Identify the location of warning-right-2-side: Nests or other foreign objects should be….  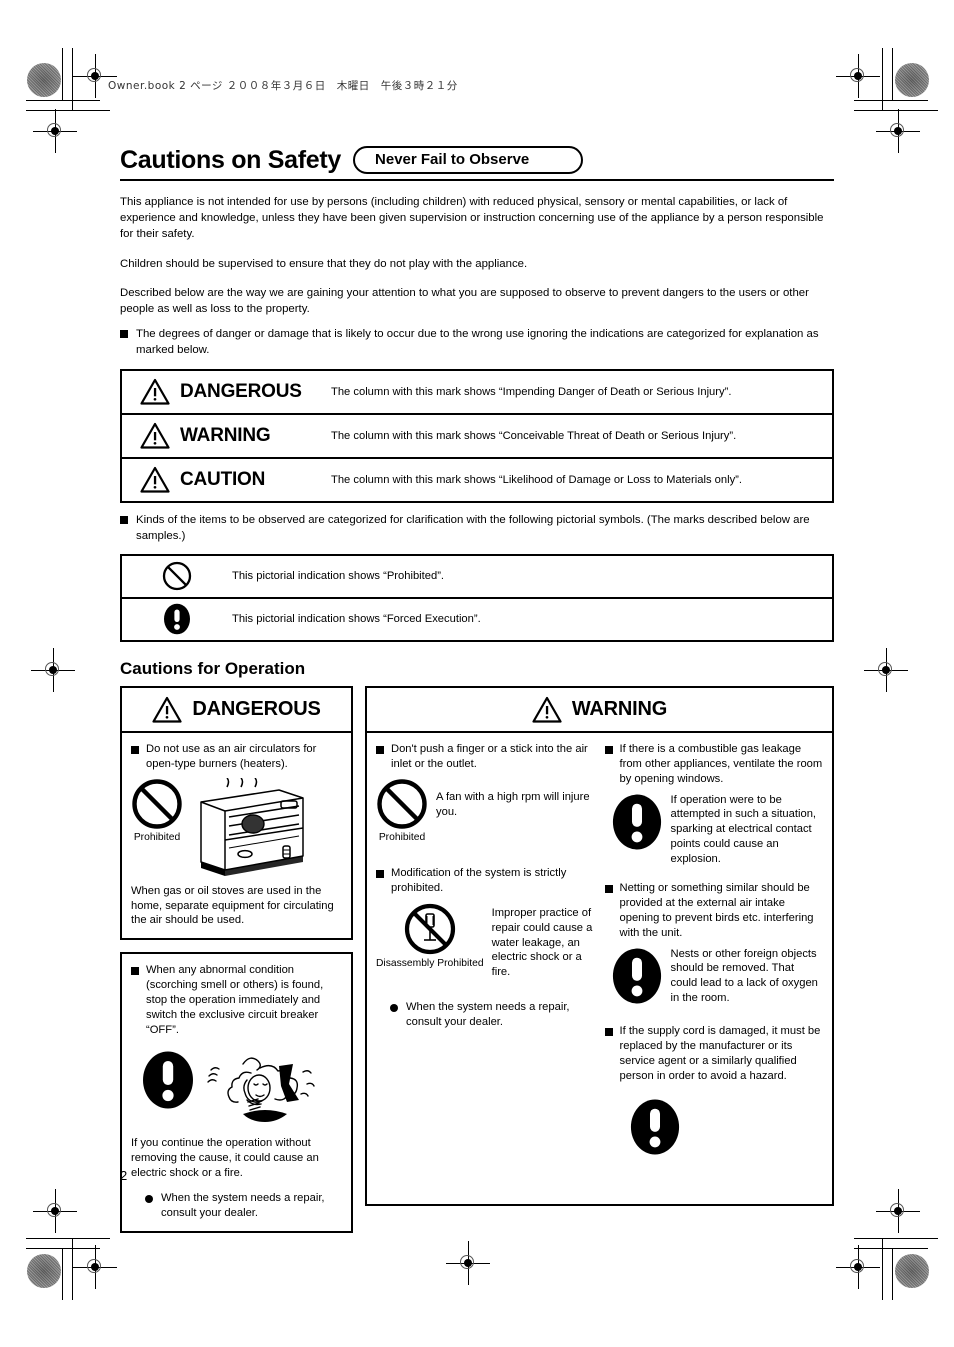
(744, 976).